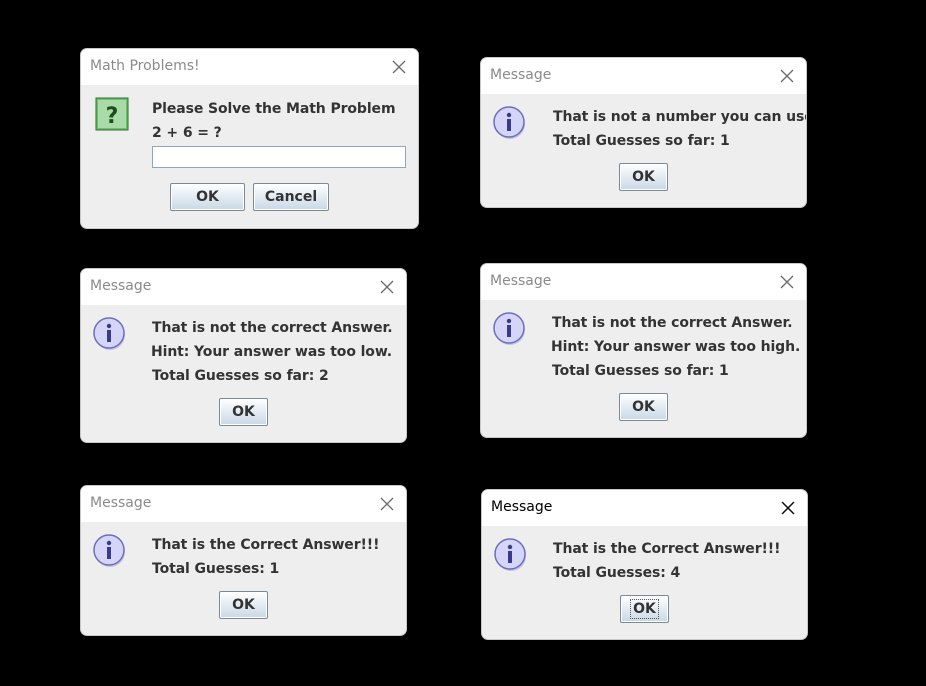 The height and width of the screenshot is (686, 926). I want to click on answer-input, so click(279, 157).